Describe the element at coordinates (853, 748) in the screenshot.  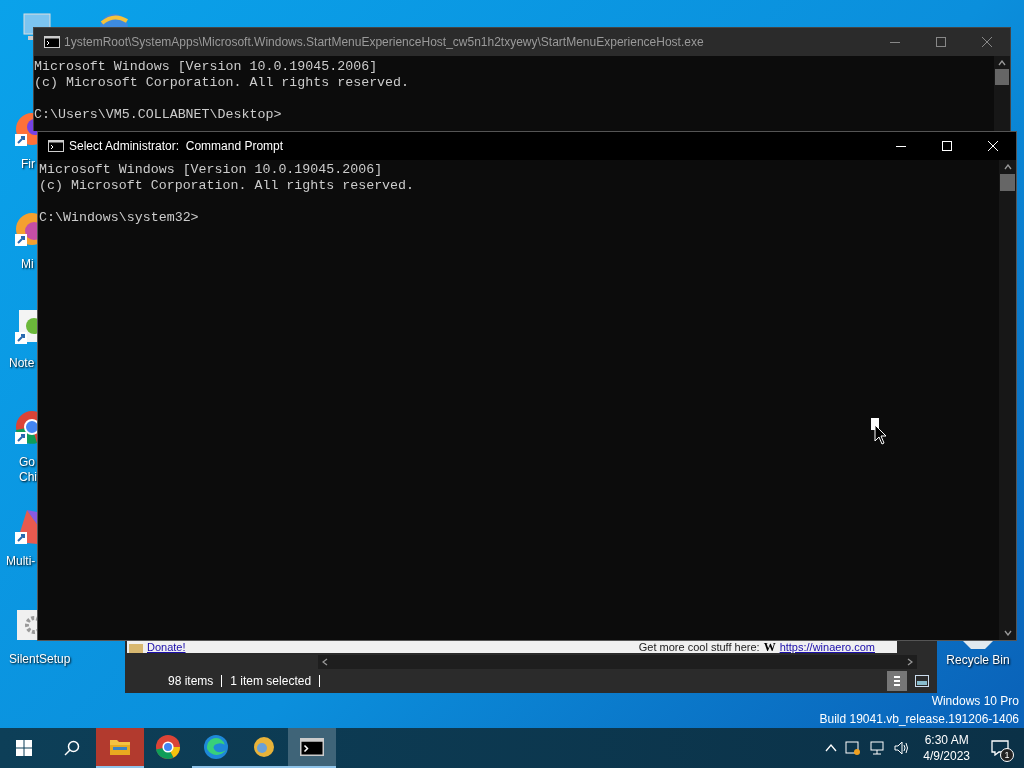
I see `shield-alert-icon` at that location.